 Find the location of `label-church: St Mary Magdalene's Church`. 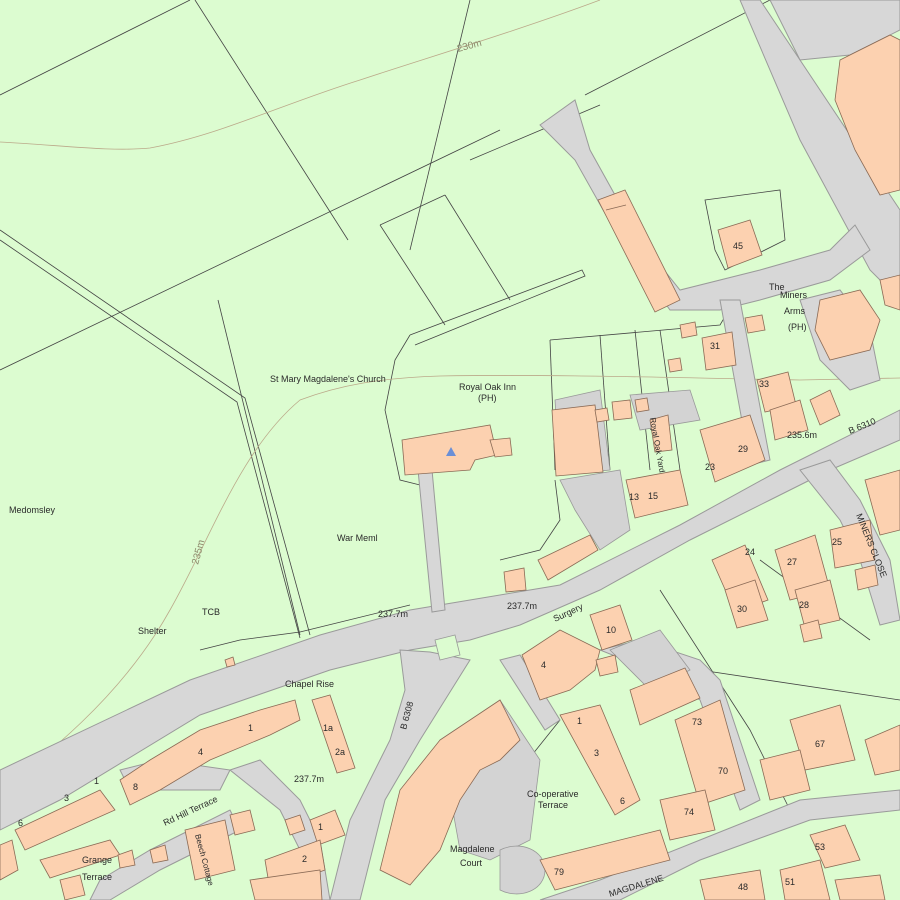

label-church: St Mary Magdalene's Church is located at coordinates (328, 379).